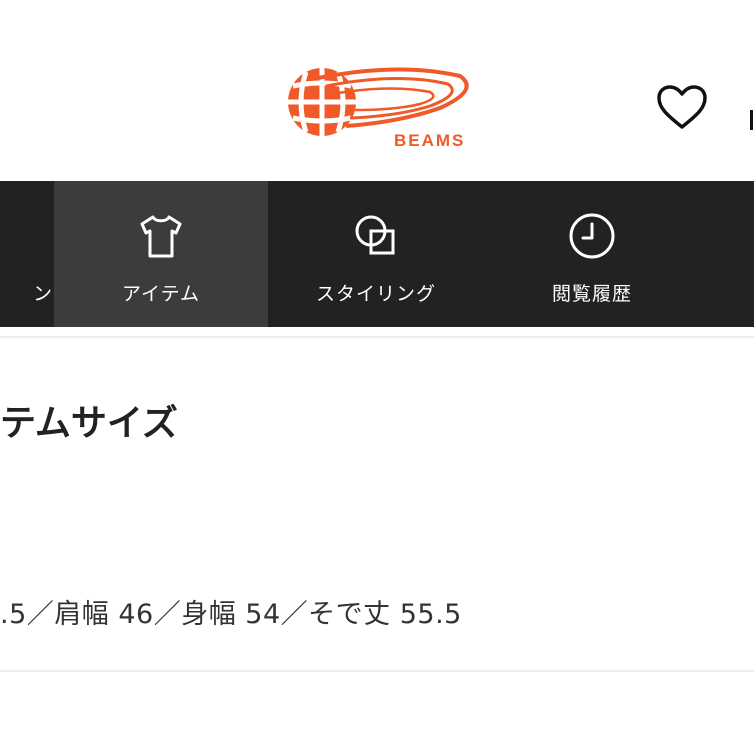 The image size is (754, 754). I want to click on edge-partial-icon, so click(751, 120).